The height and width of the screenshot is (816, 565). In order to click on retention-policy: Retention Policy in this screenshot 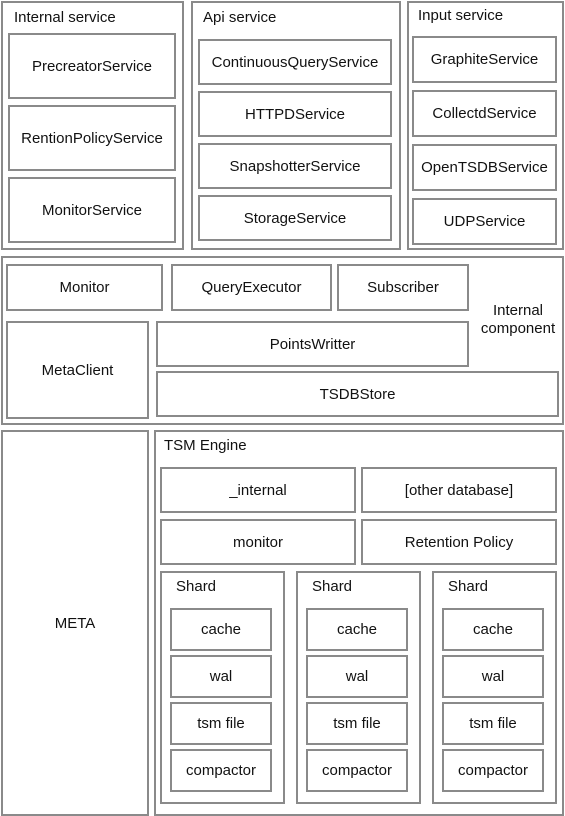, I will do `click(459, 542)`.